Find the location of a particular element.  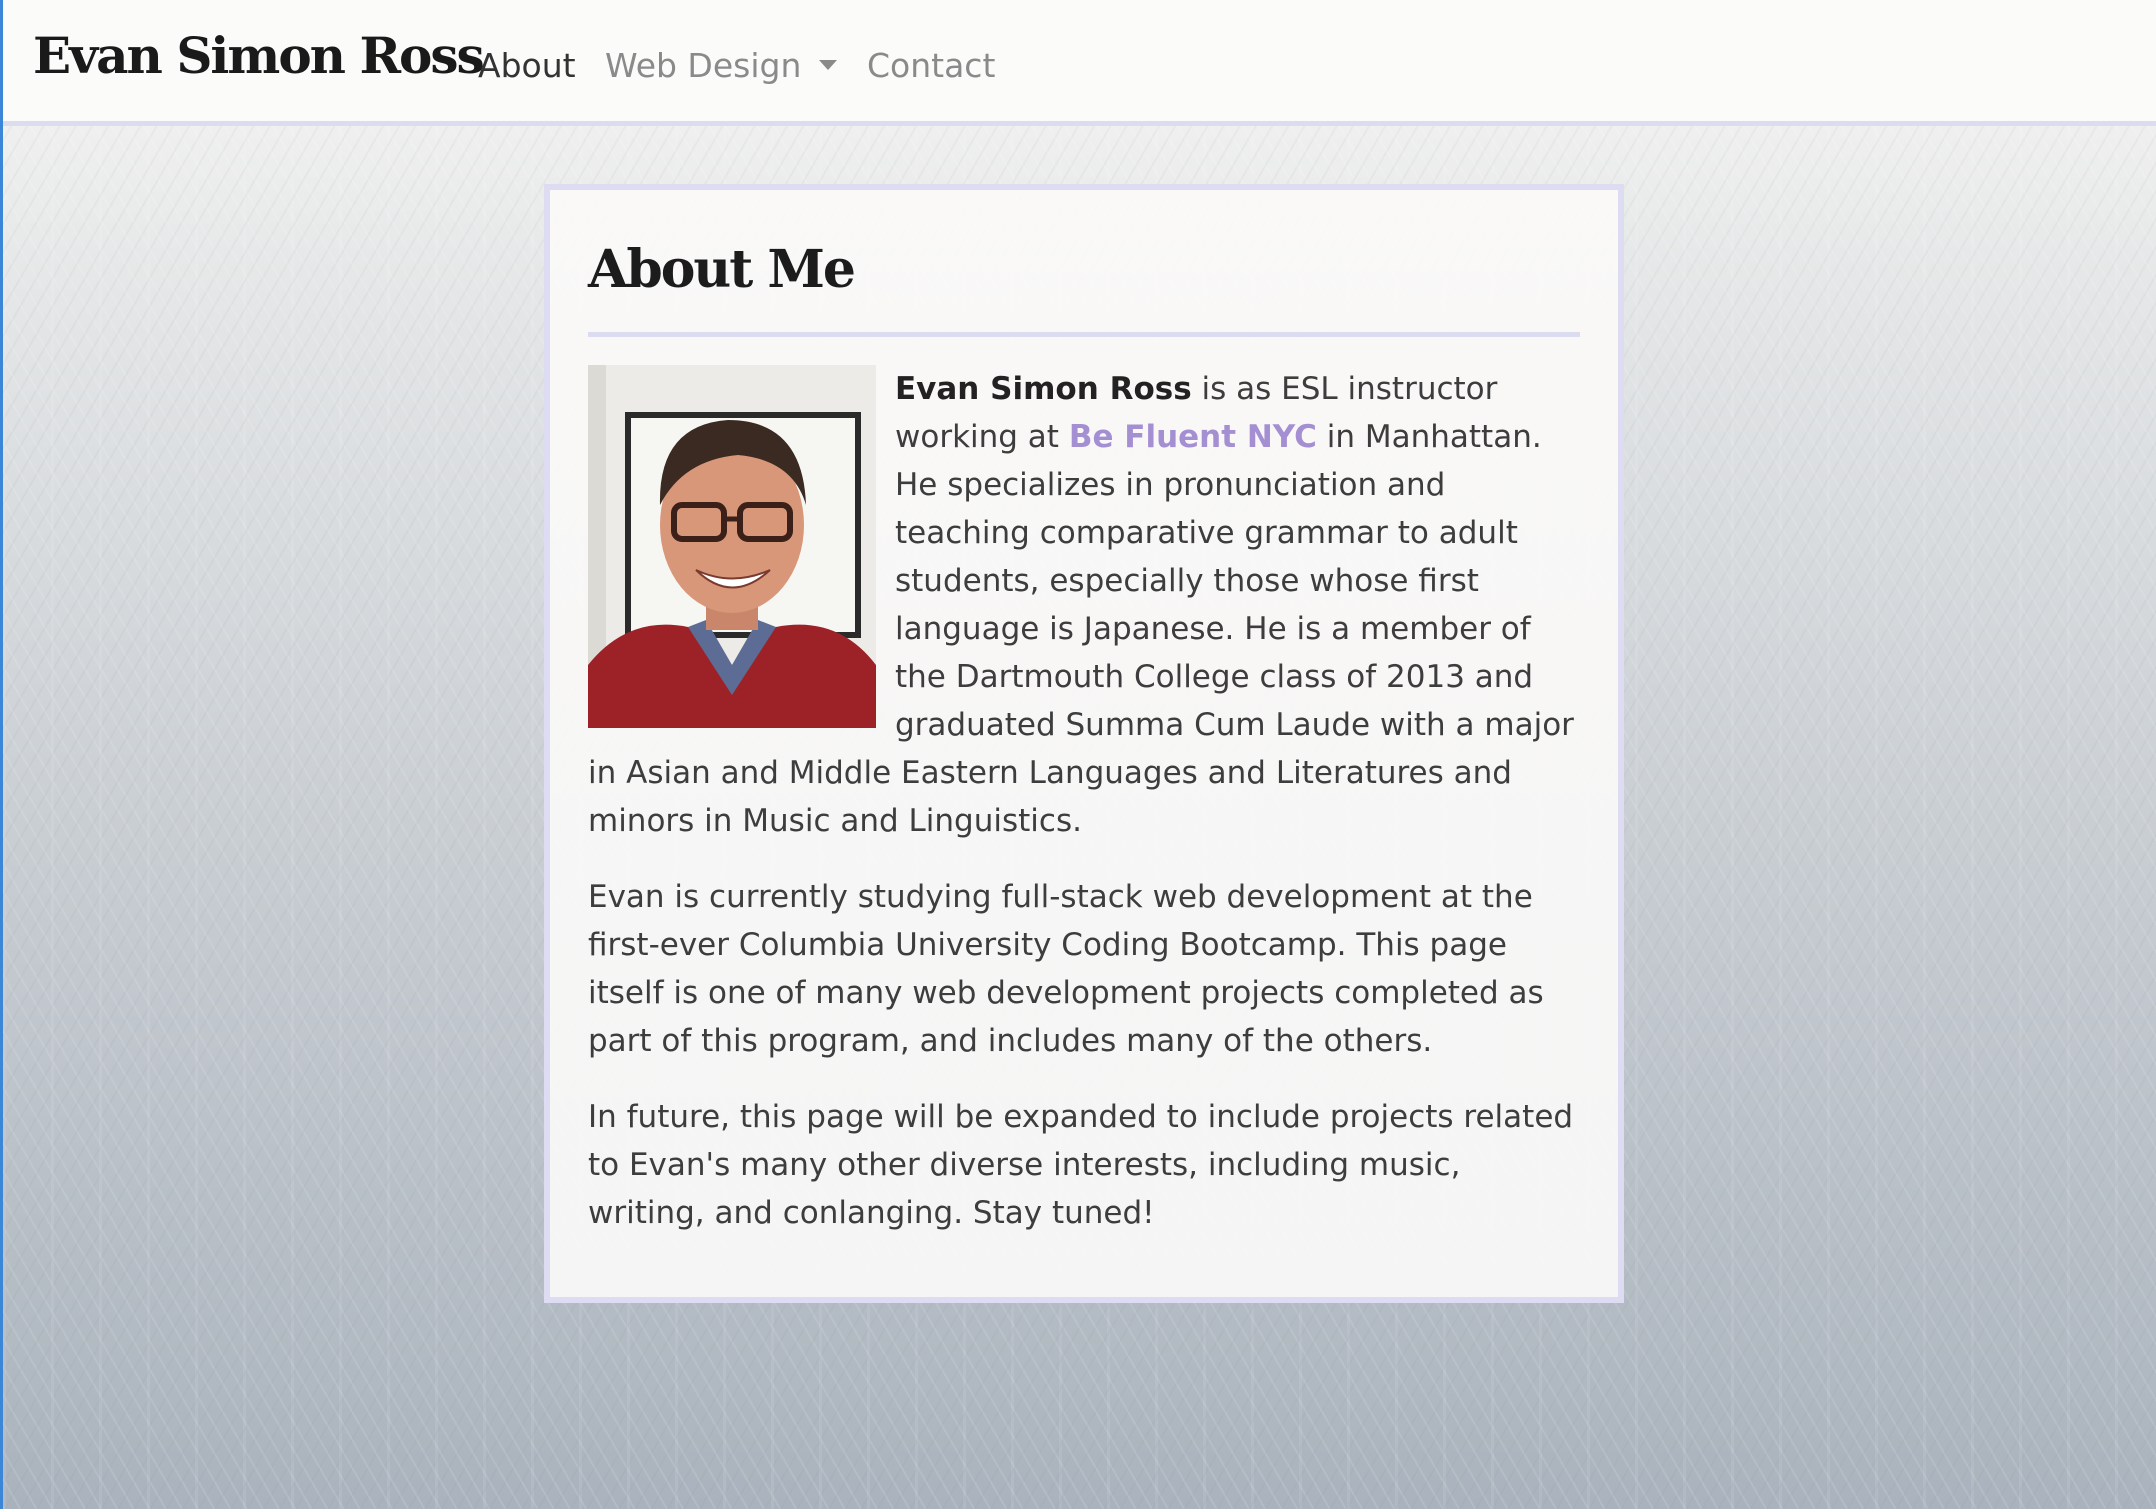

profile-photo is located at coordinates (732, 546).